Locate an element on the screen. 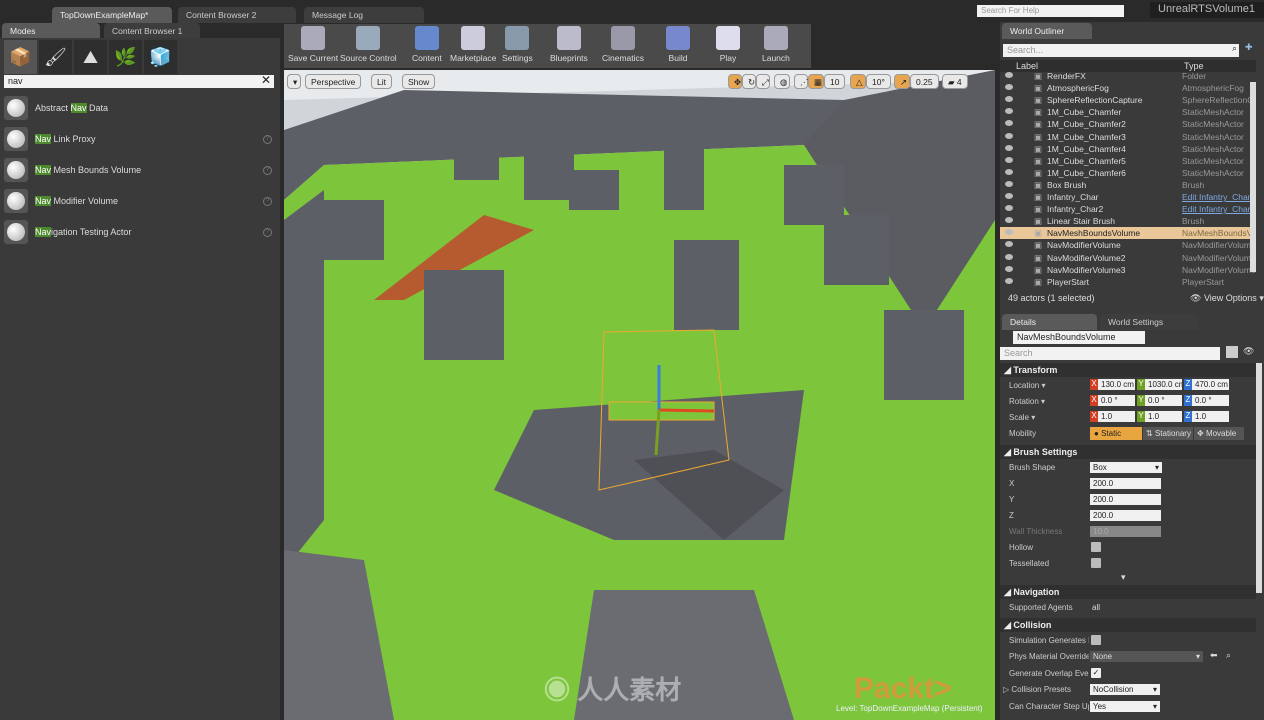 This screenshot has width=1264, height=720. phys-material-dropdown: None ▾ is located at coordinates (1146, 656).